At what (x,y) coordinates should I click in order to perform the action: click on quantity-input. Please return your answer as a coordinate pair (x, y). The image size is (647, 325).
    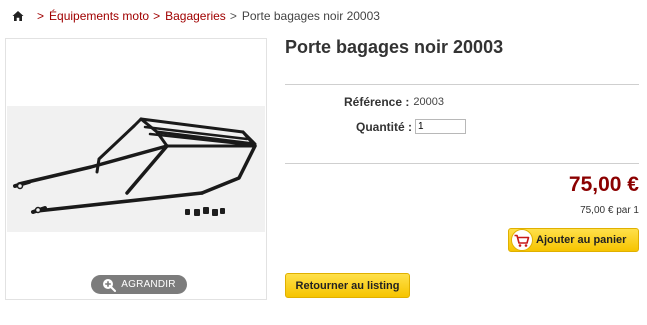
    Looking at the image, I should click on (440, 126).